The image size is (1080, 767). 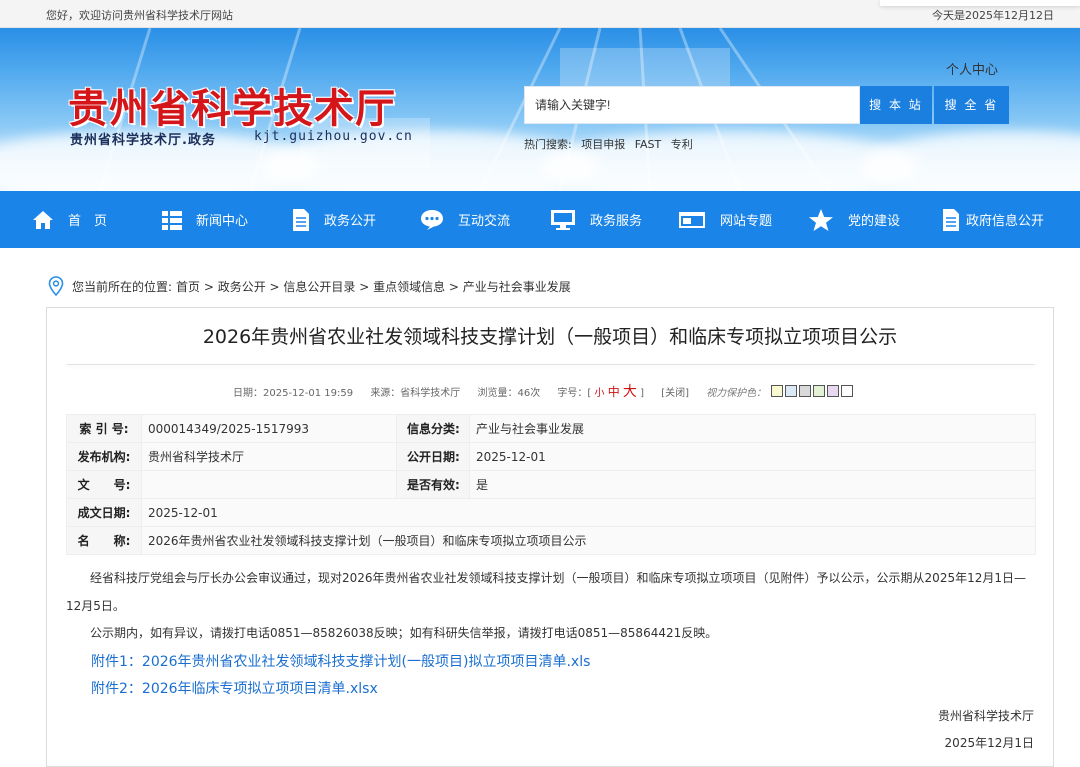 I want to click on nav-item-interaction: 互动交流, so click(x=465, y=219).